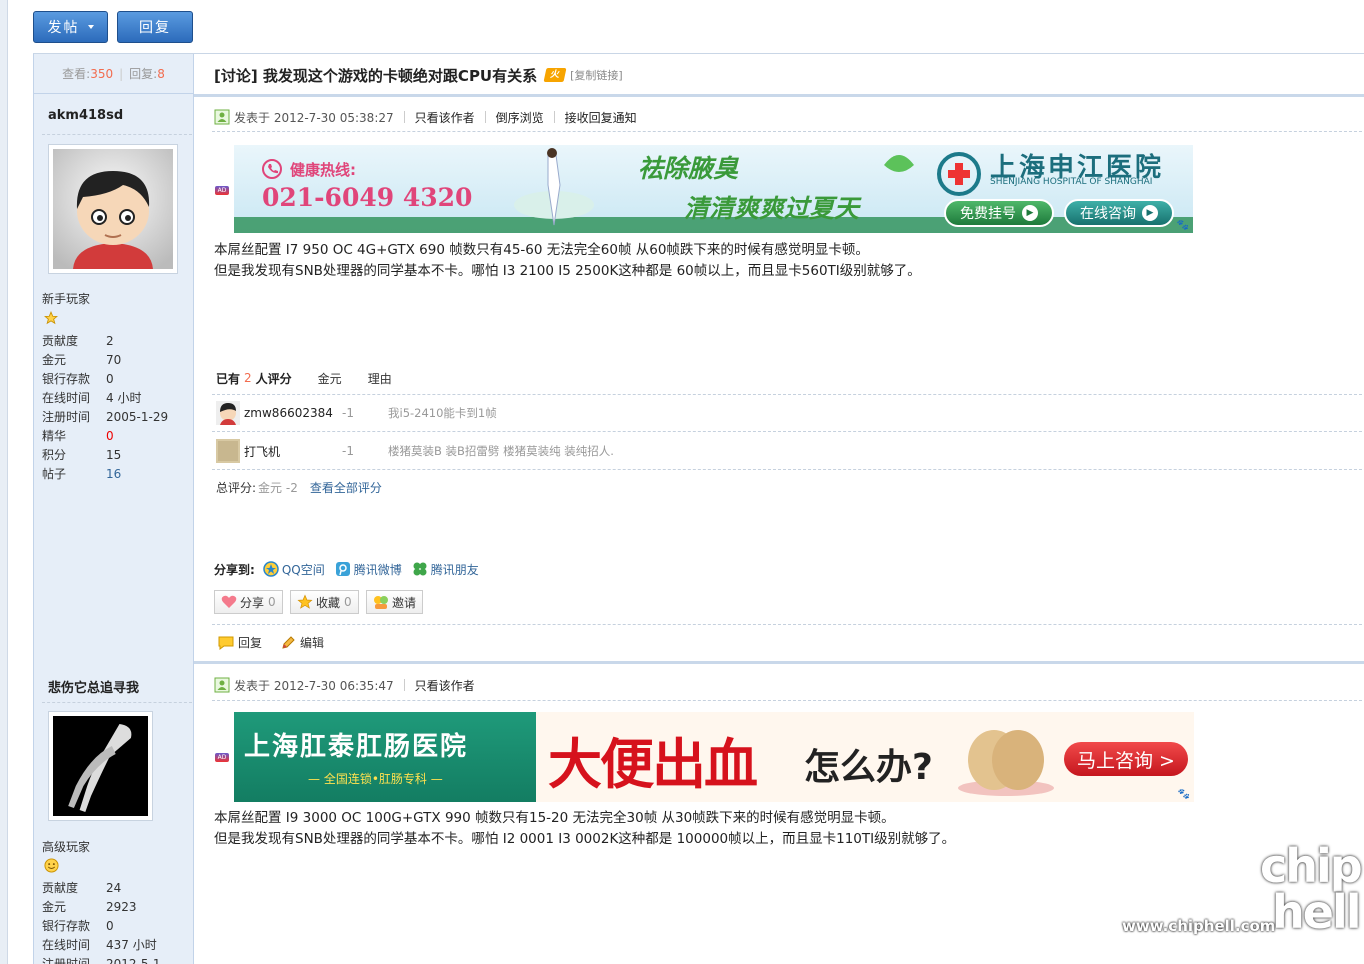  Describe the element at coordinates (404, 117) in the screenshot. I see `separator` at that location.